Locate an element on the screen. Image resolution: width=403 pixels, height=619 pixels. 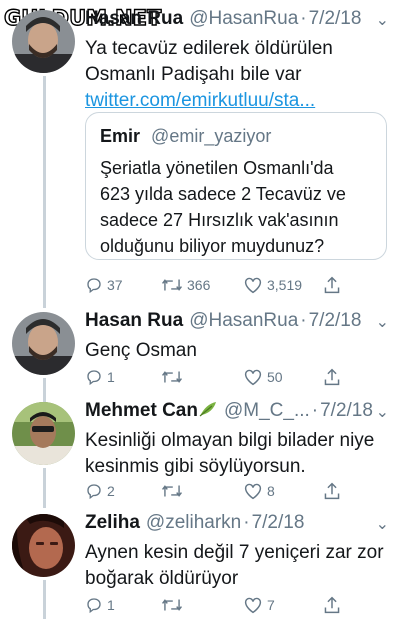
leaf-emoji-icon is located at coordinates (207, 409).